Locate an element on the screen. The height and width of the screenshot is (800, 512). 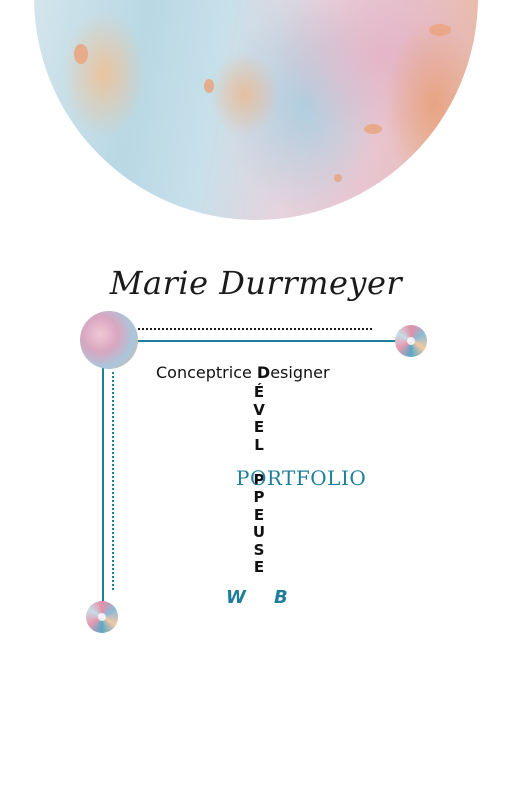
vertical-letter: S is located at coordinates (259, 549).